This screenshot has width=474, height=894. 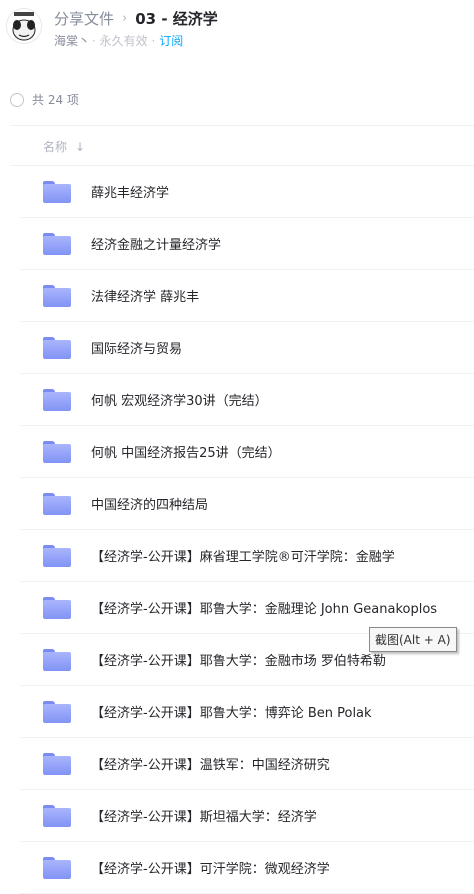 I want to click on item-count: 共 24 项, so click(x=55, y=100).